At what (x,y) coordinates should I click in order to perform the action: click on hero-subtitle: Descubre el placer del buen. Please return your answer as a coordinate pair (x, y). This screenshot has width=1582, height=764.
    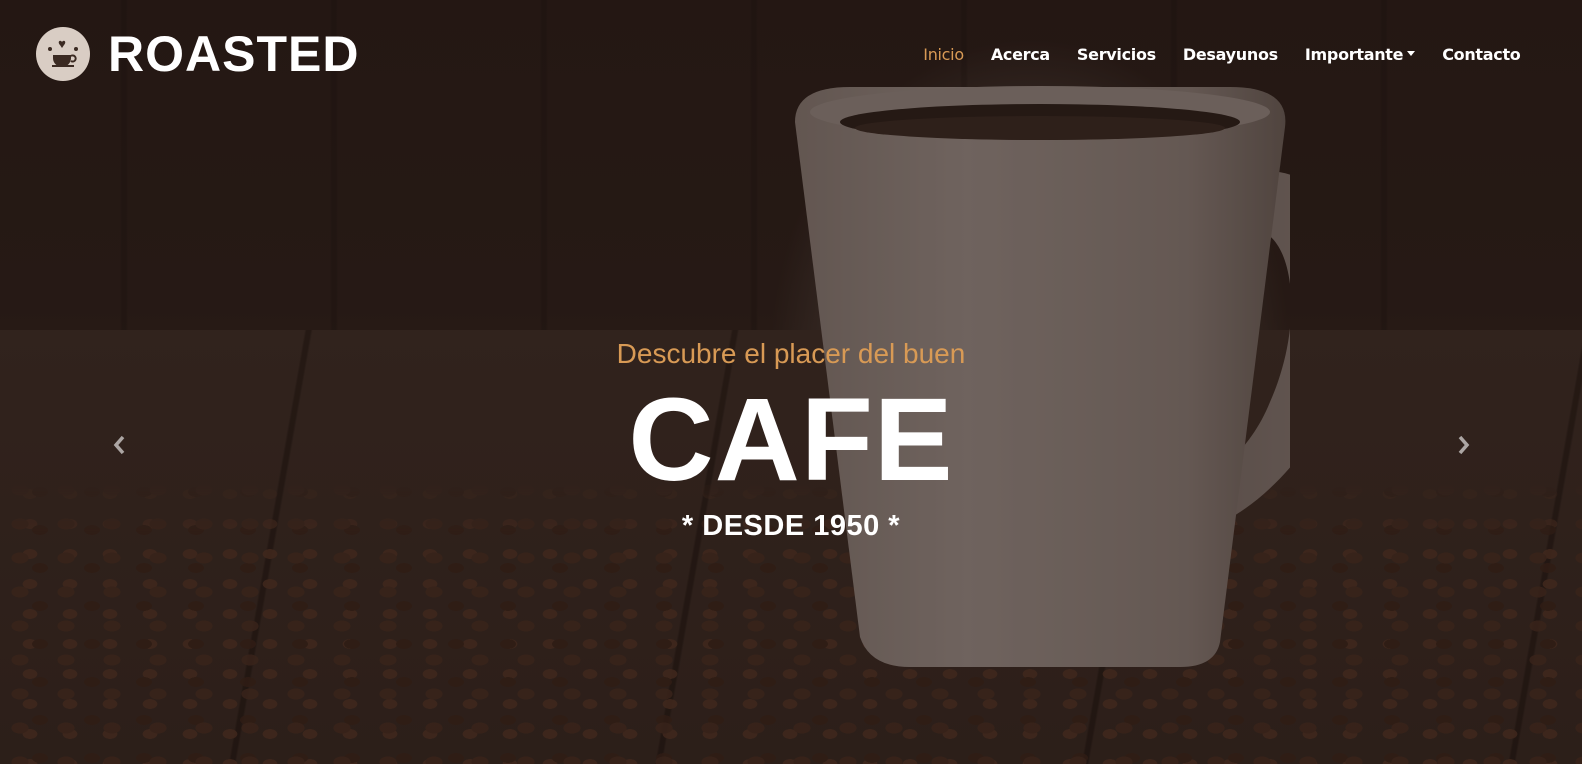
    Looking at the image, I should click on (791, 353).